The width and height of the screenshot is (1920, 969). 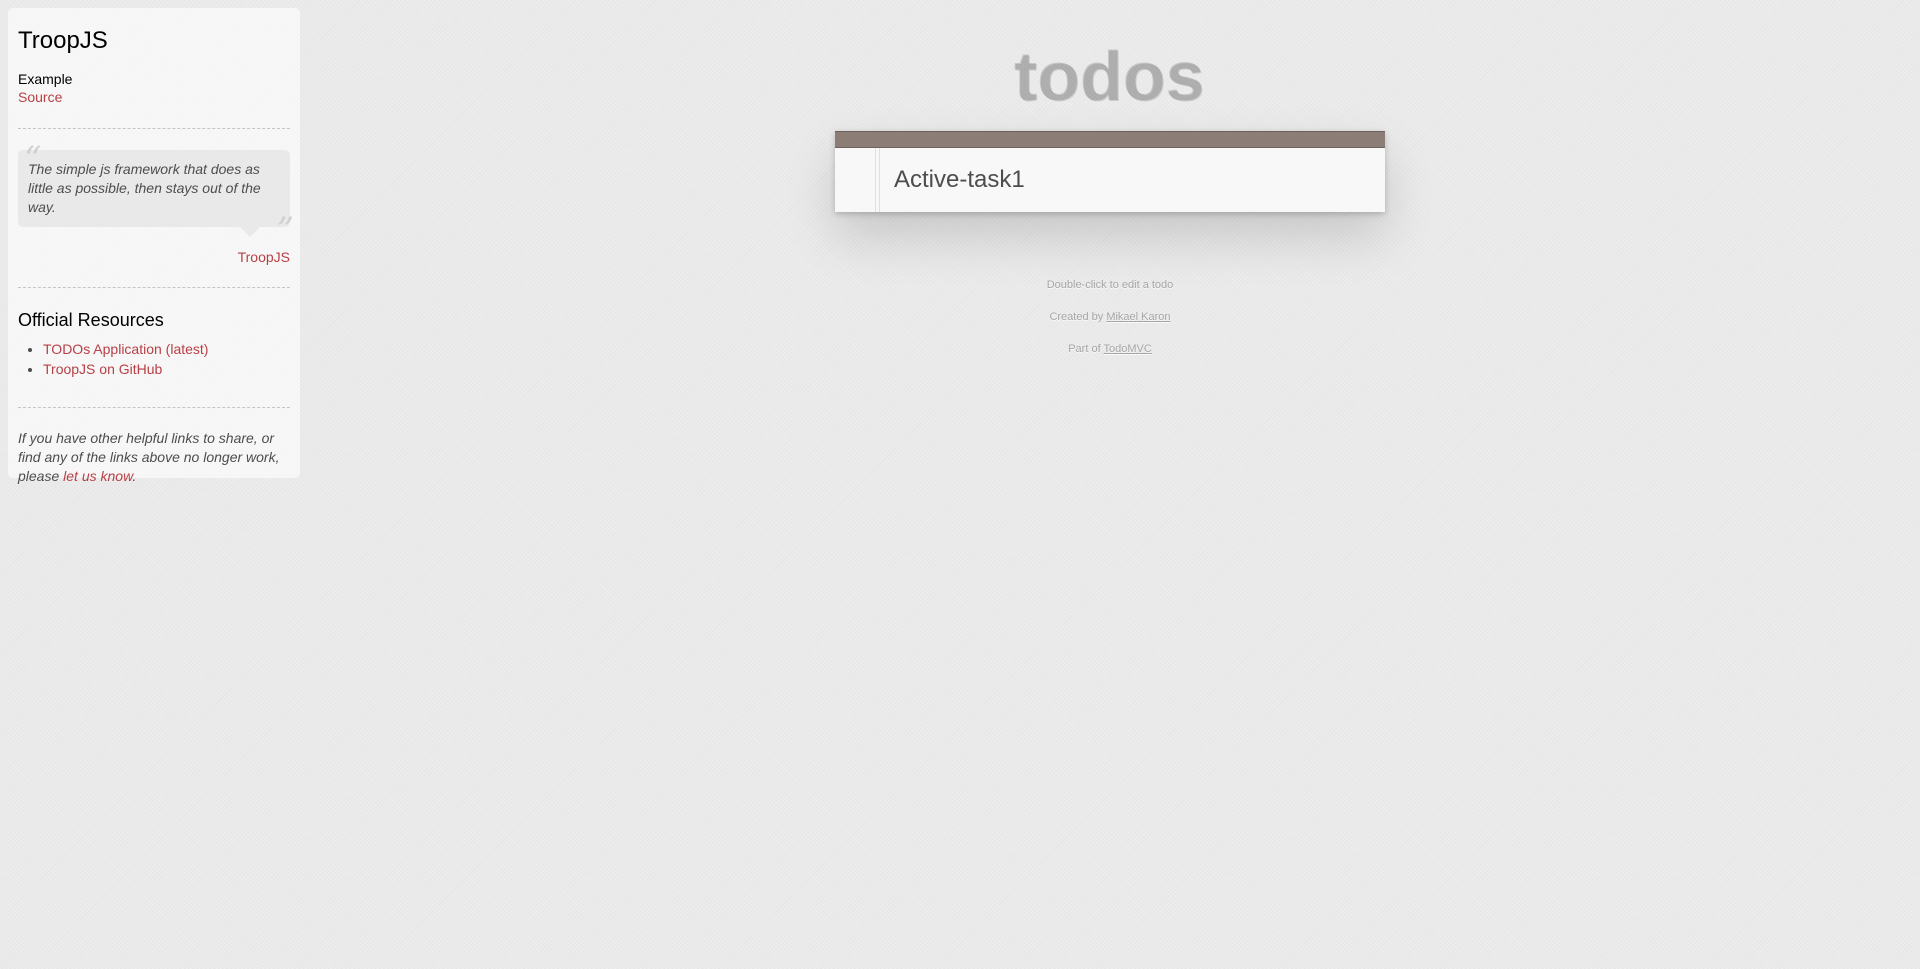 I want to click on edit-hint: Double-click to edit a todo, so click(x=1110, y=285).